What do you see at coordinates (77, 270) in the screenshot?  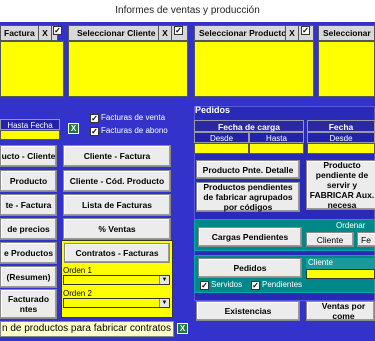 I see `orden1-label: Orden 1` at bounding box center [77, 270].